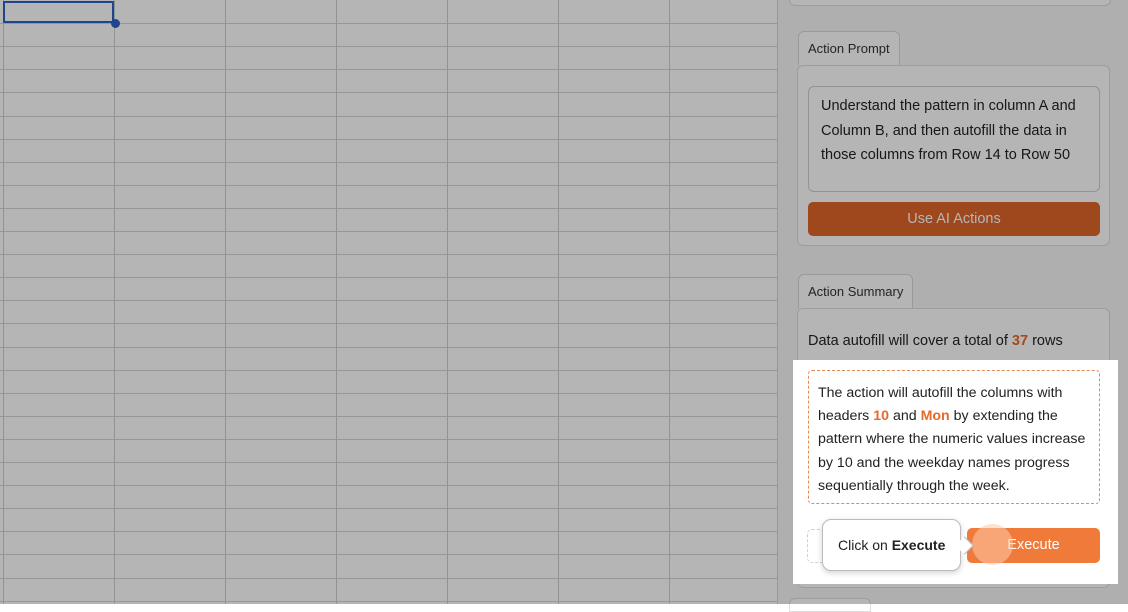 The height and width of the screenshot is (612, 1128). What do you see at coordinates (865, 545) in the screenshot?
I see `tooltip-prefix: Click on` at bounding box center [865, 545].